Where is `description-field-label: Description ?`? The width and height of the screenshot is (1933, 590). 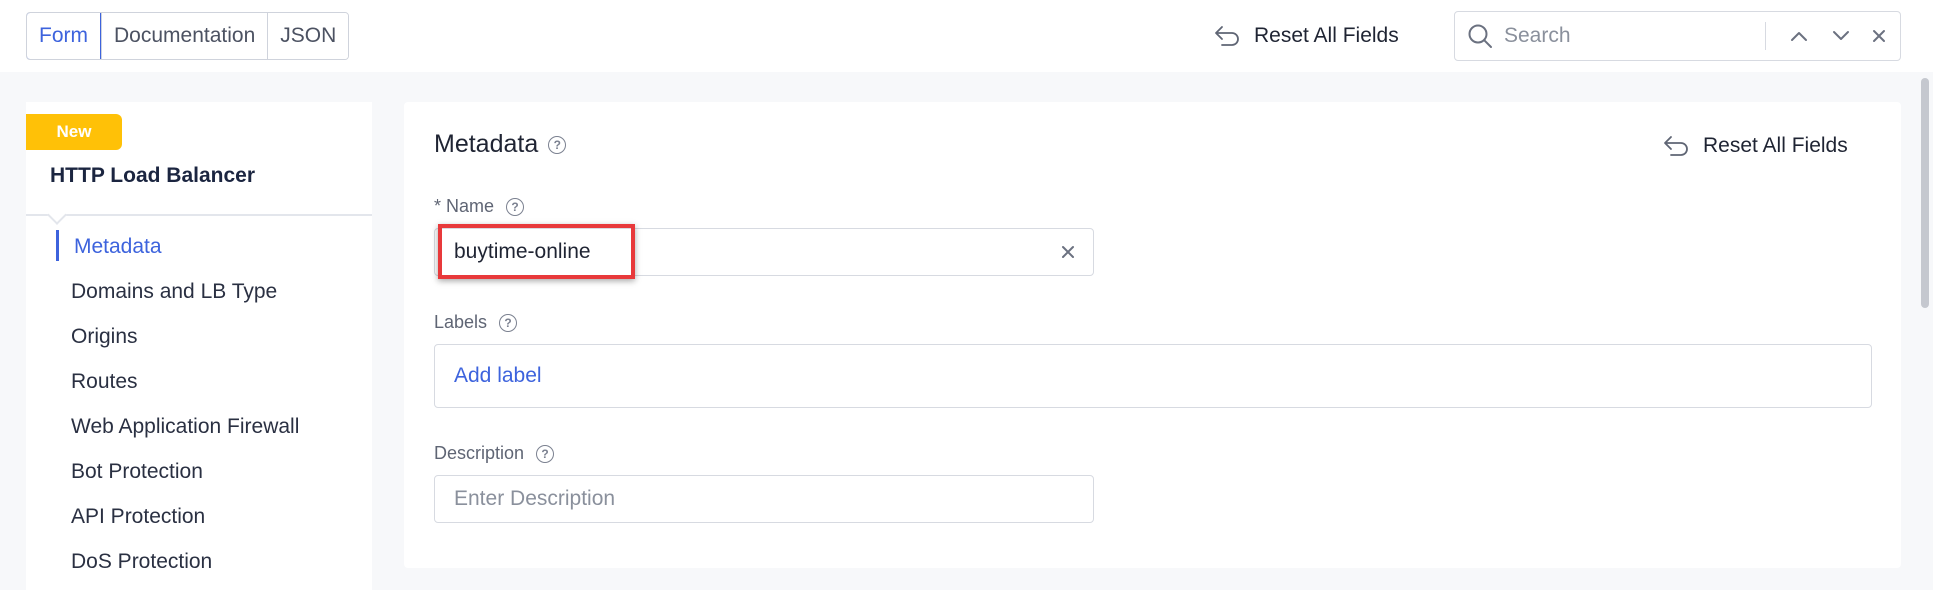
description-field-label: Description ? is located at coordinates (494, 453).